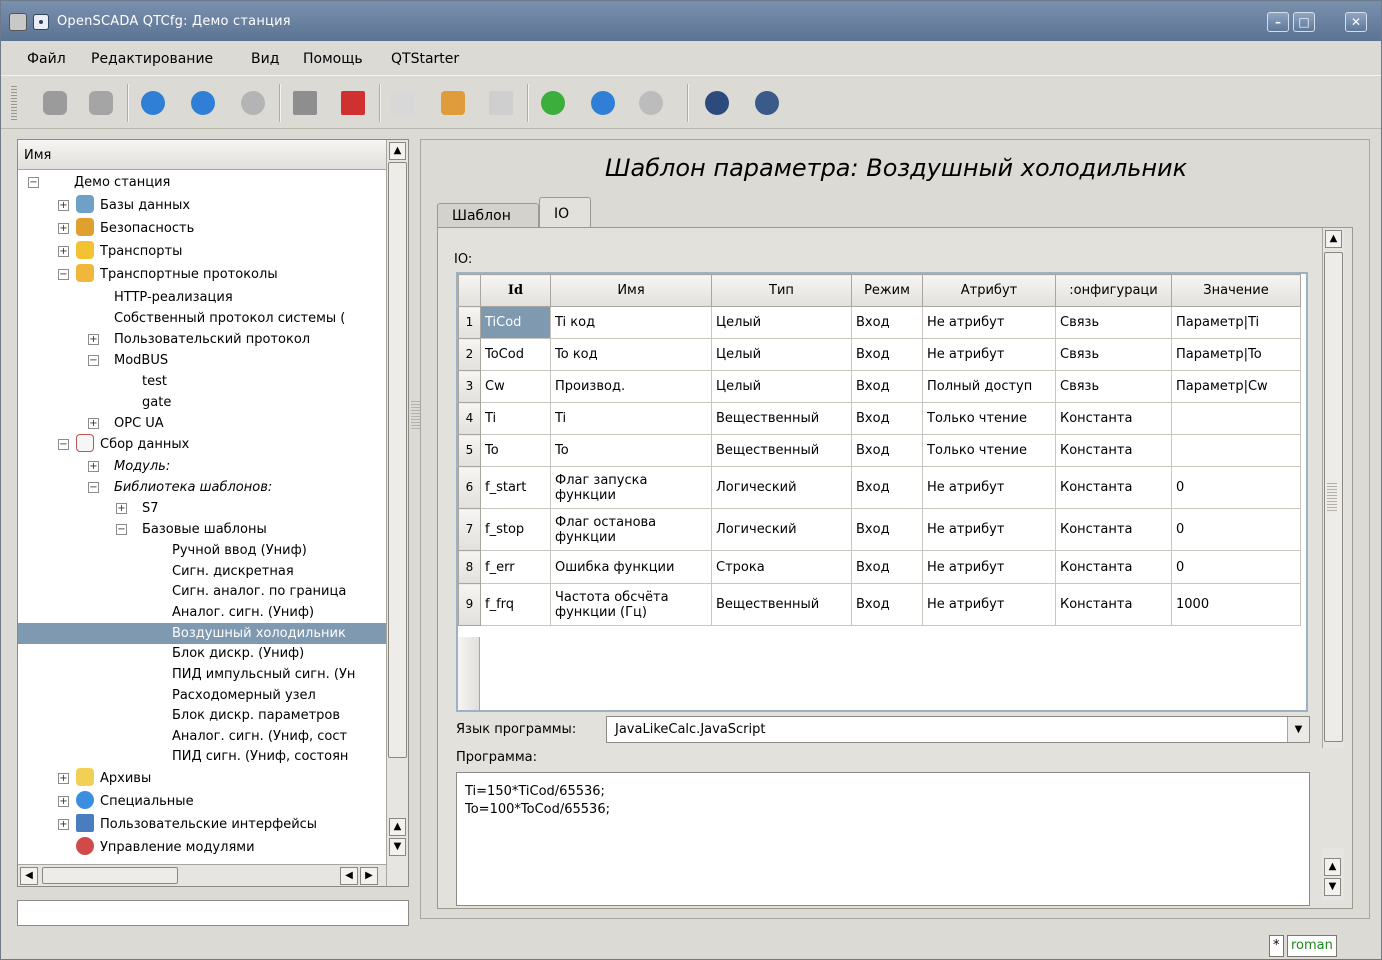 This screenshot has width=1382, height=960. I want to click on row-number: 1, so click(469, 322).